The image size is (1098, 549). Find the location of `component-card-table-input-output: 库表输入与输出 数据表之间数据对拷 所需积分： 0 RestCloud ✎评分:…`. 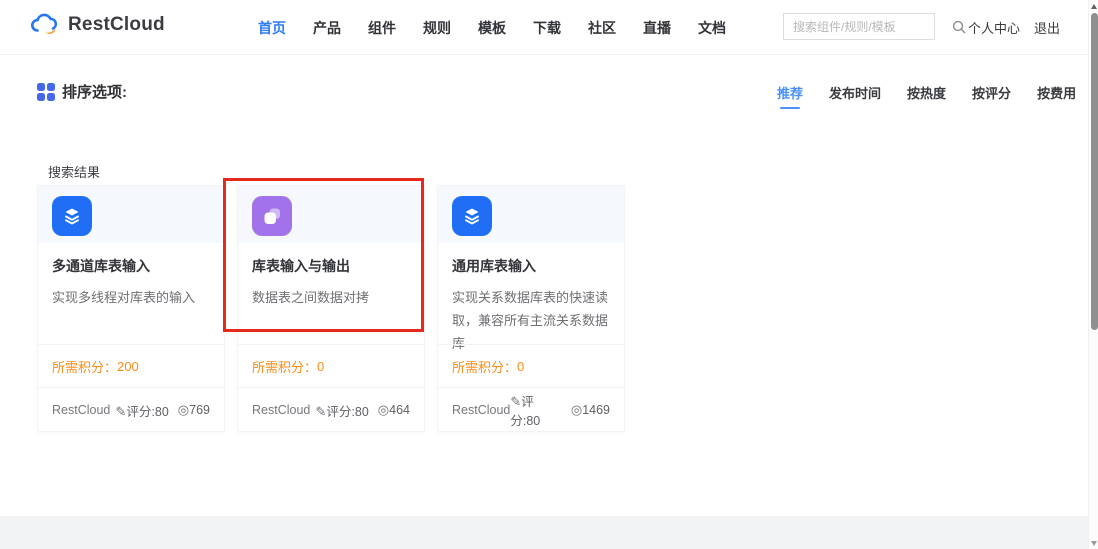

component-card-table-input-output: 库表输入与输出 数据表之间数据对拷 所需积分： 0 RestCloud ✎评分:… is located at coordinates (331, 308).